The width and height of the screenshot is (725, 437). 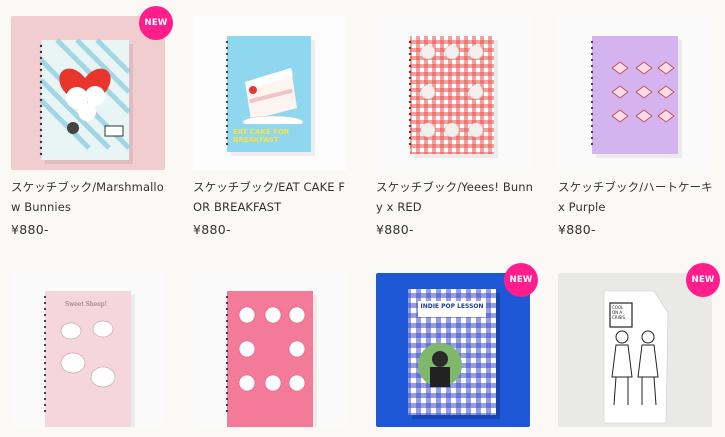 I want to click on product-image: COOL ON A CRISIS, so click(x=635, y=350).